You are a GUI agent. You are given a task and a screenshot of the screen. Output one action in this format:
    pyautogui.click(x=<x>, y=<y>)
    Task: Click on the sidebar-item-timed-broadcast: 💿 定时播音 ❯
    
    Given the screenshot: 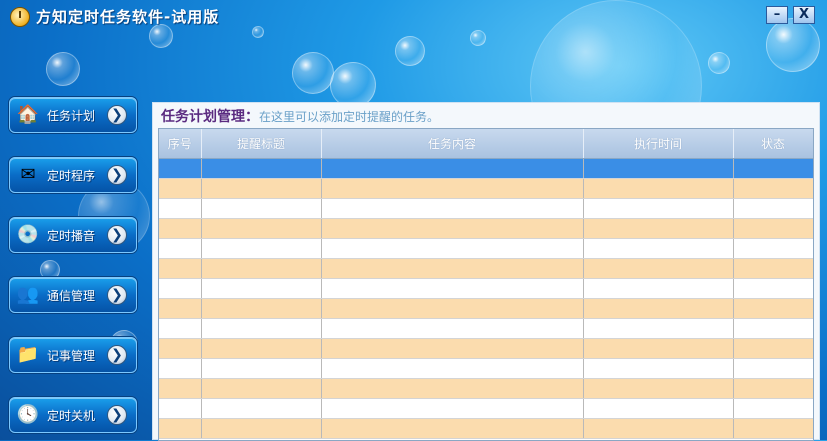 What is the action you would take?
    pyautogui.click(x=73, y=235)
    